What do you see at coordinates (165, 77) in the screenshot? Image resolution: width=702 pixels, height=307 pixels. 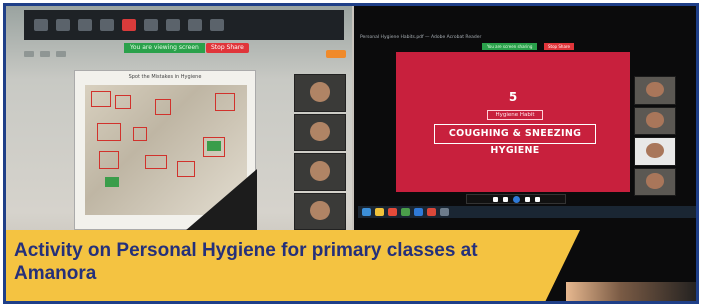 I see `worksheet-title: Spot the Mistakes in Hygiene` at bounding box center [165, 77].